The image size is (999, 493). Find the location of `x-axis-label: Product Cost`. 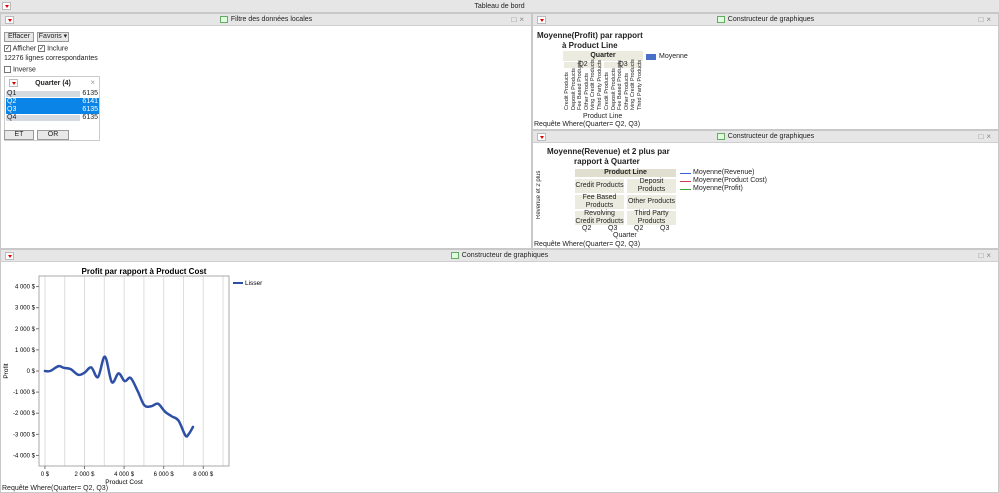

x-axis-label: Product Cost is located at coordinates (124, 482).